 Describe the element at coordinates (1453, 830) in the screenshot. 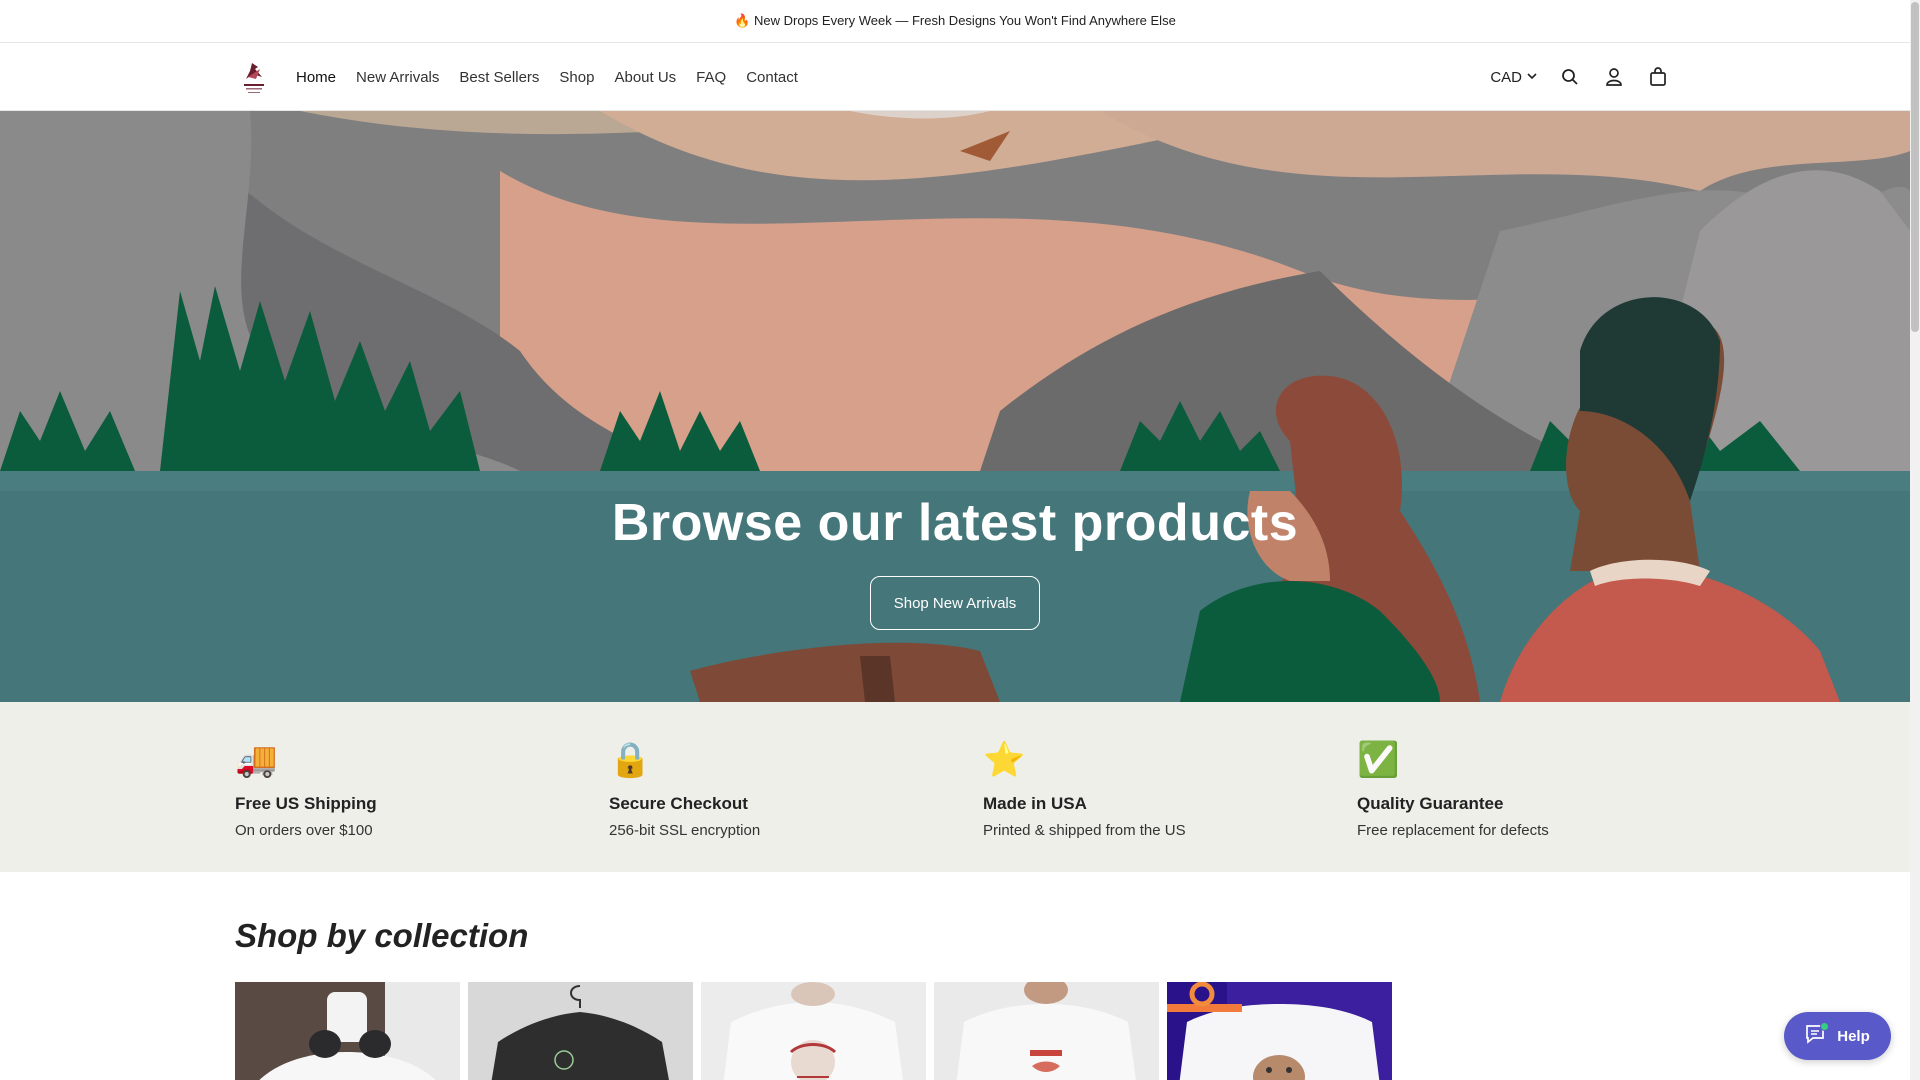

I see `feature-desc: Free replacement for defects` at that location.